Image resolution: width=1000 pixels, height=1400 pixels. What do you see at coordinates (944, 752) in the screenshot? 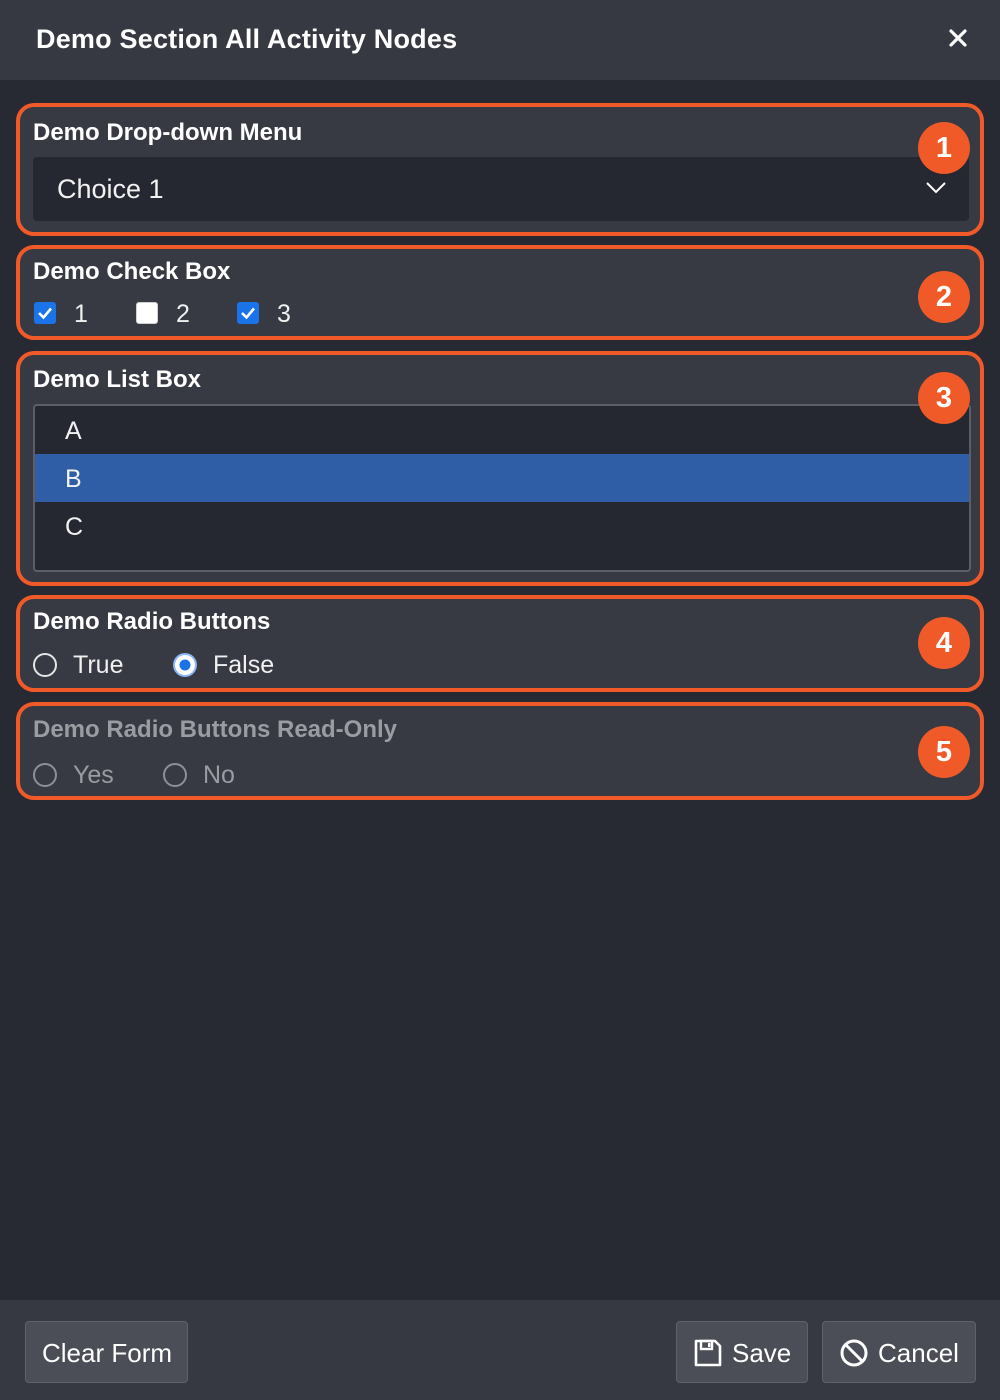
I see `annotation-badge-5: 5` at bounding box center [944, 752].